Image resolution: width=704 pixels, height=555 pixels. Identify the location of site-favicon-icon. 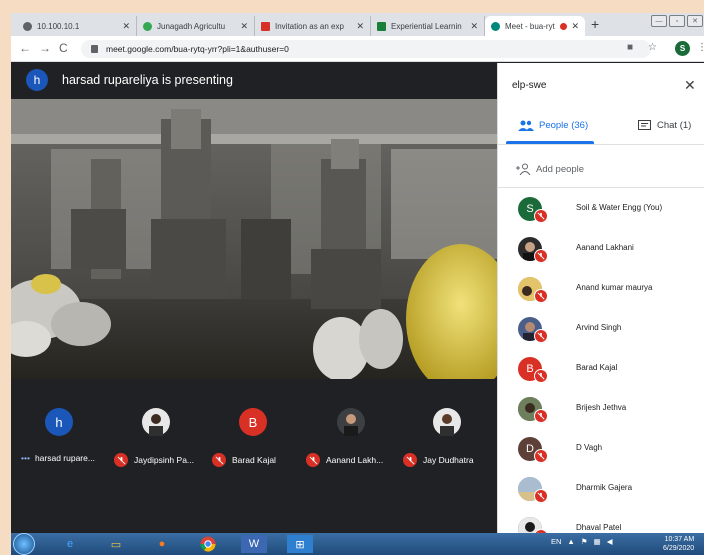
(147, 26).